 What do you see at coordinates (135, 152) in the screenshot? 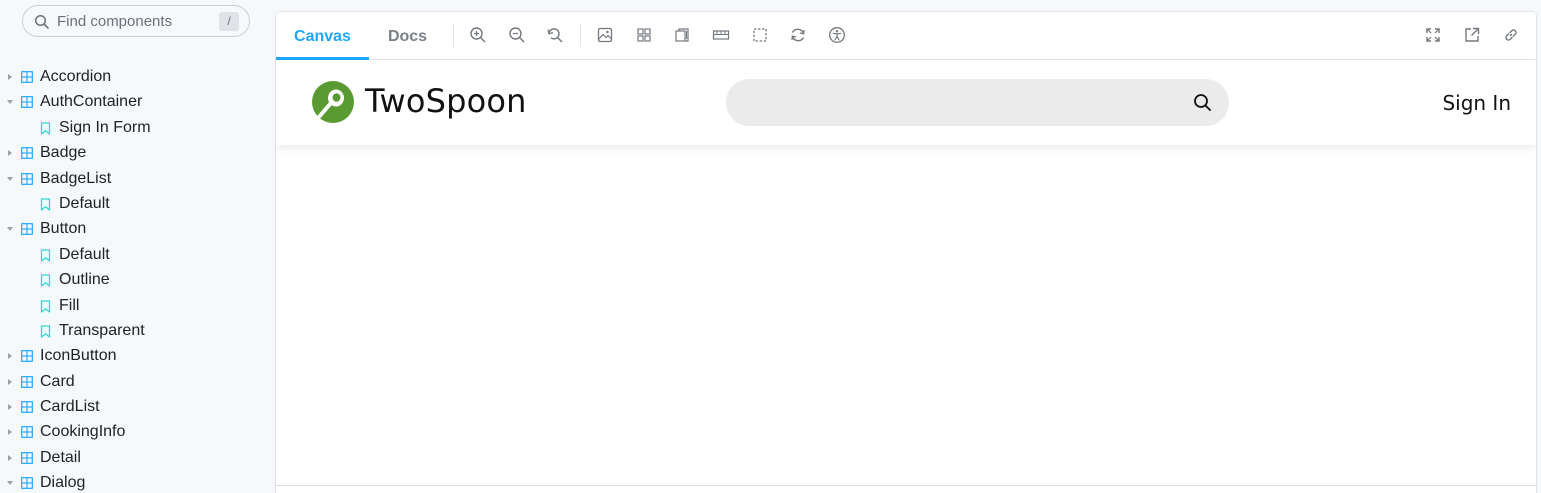
I see `sidebar-component-badge: Badge` at bounding box center [135, 152].